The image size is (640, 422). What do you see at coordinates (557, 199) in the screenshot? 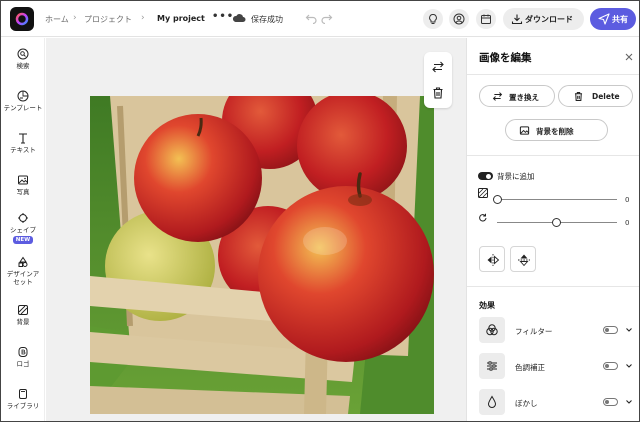
I see `opacity-slider-track` at bounding box center [557, 199].